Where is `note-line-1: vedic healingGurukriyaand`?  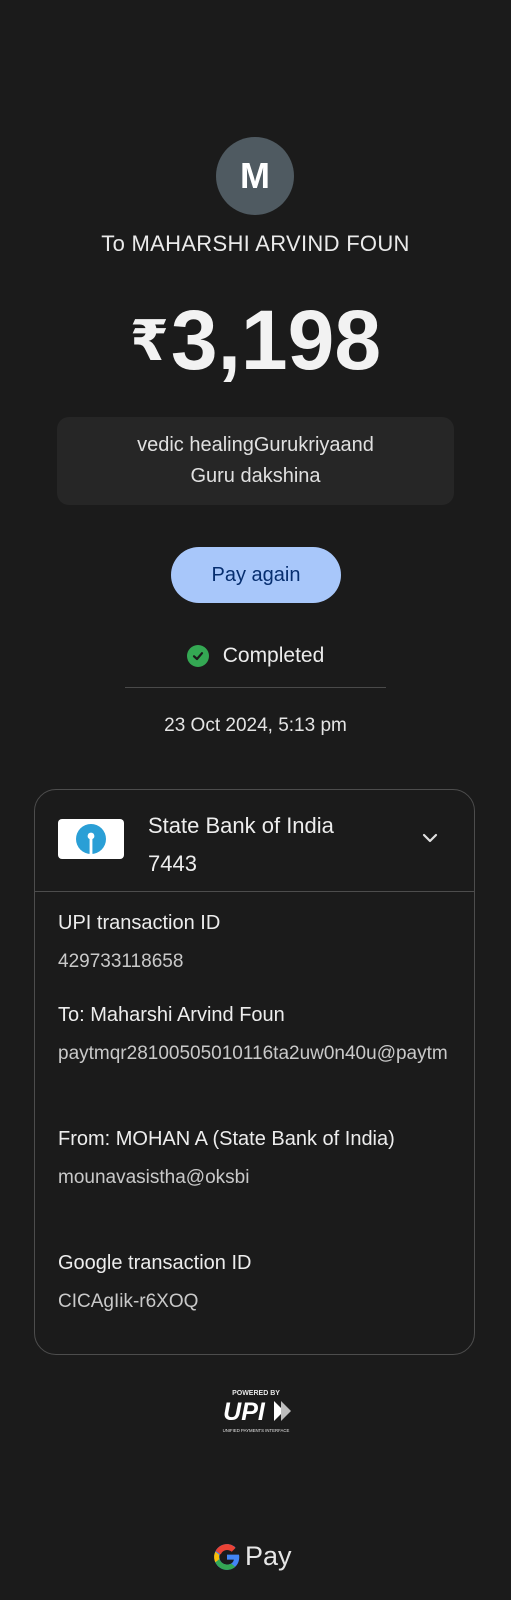
note-line-1: vedic healingGurukriyaand is located at coordinates (255, 445).